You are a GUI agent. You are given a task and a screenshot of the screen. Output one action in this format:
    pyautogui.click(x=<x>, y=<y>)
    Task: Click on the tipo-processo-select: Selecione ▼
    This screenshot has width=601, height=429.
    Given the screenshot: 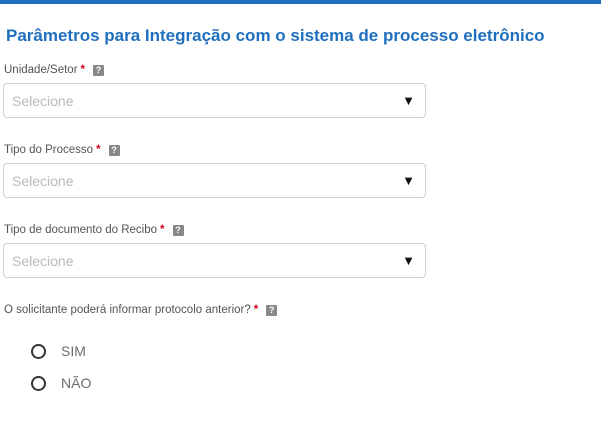 What is the action you would take?
    pyautogui.click(x=214, y=180)
    